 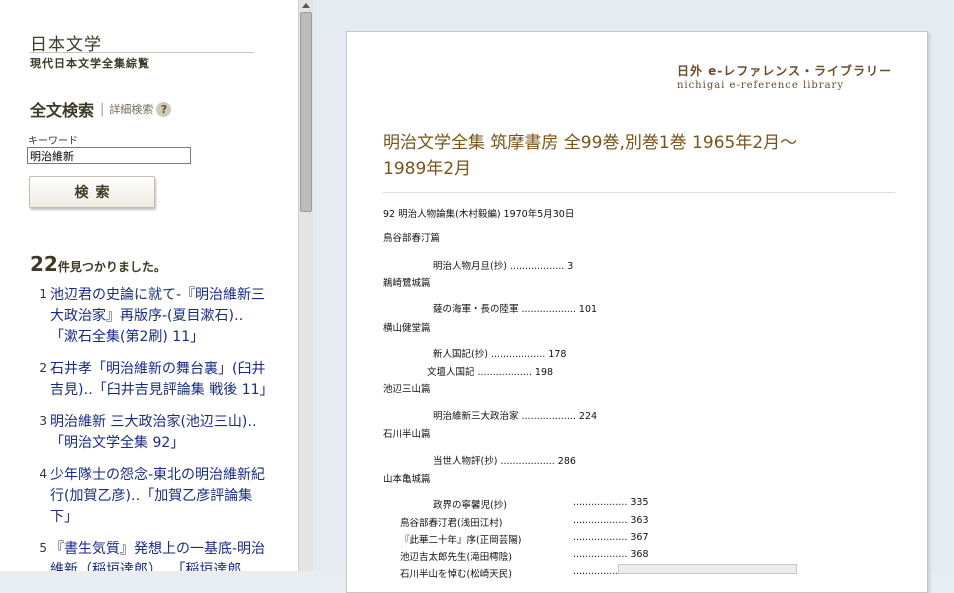 What do you see at coordinates (164, 109) in the screenshot?
I see `help-icon: ?` at bounding box center [164, 109].